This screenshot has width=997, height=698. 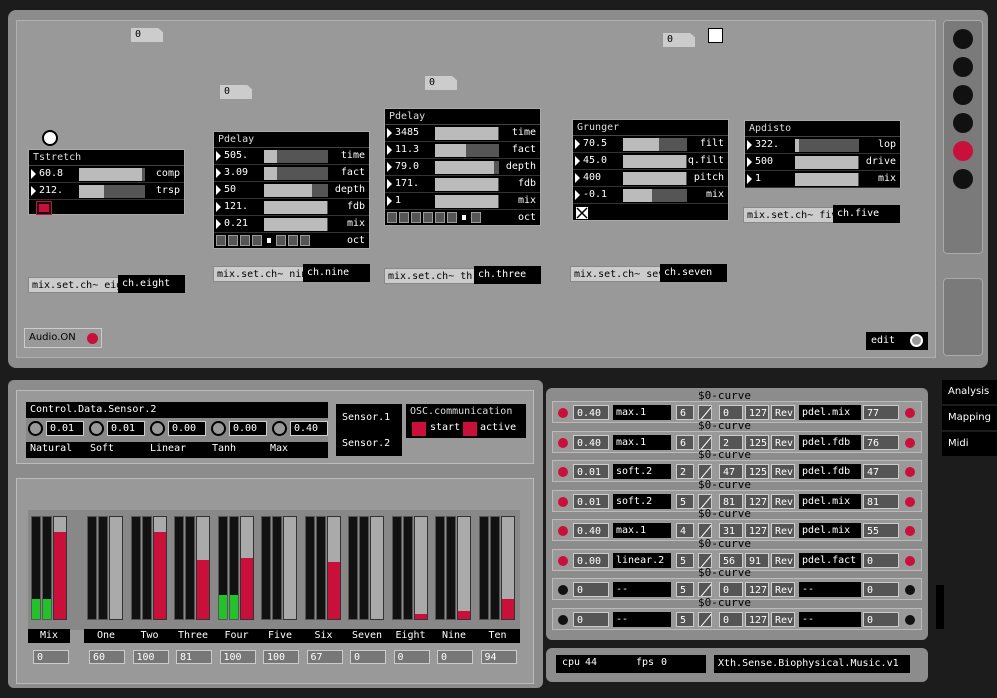 I want to click on numbox-top-3: 0, so click(x=441, y=83).